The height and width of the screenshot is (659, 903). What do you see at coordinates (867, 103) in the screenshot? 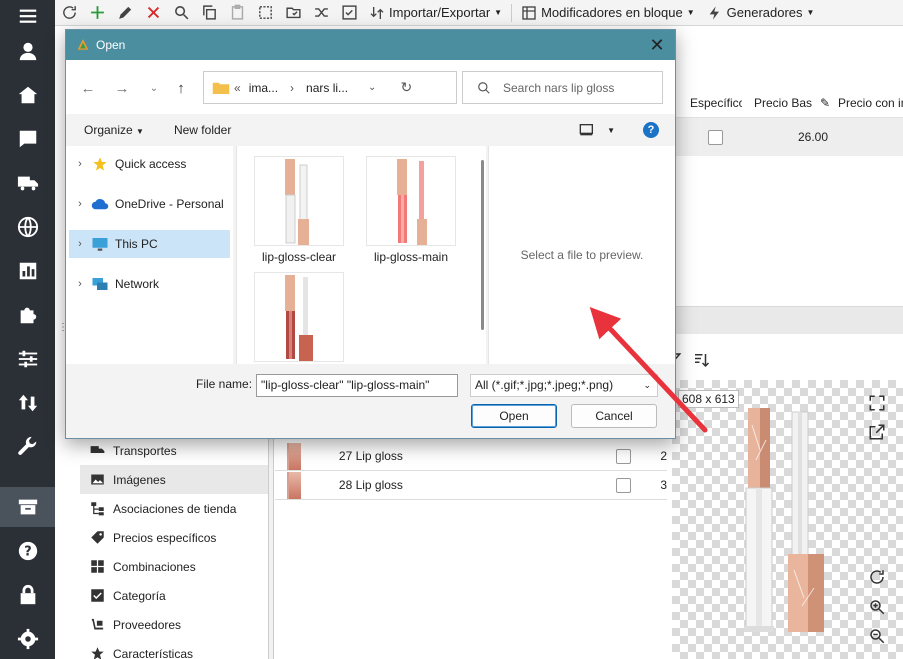
I see `column-precio-con-impuestos: Precio con im` at bounding box center [867, 103].